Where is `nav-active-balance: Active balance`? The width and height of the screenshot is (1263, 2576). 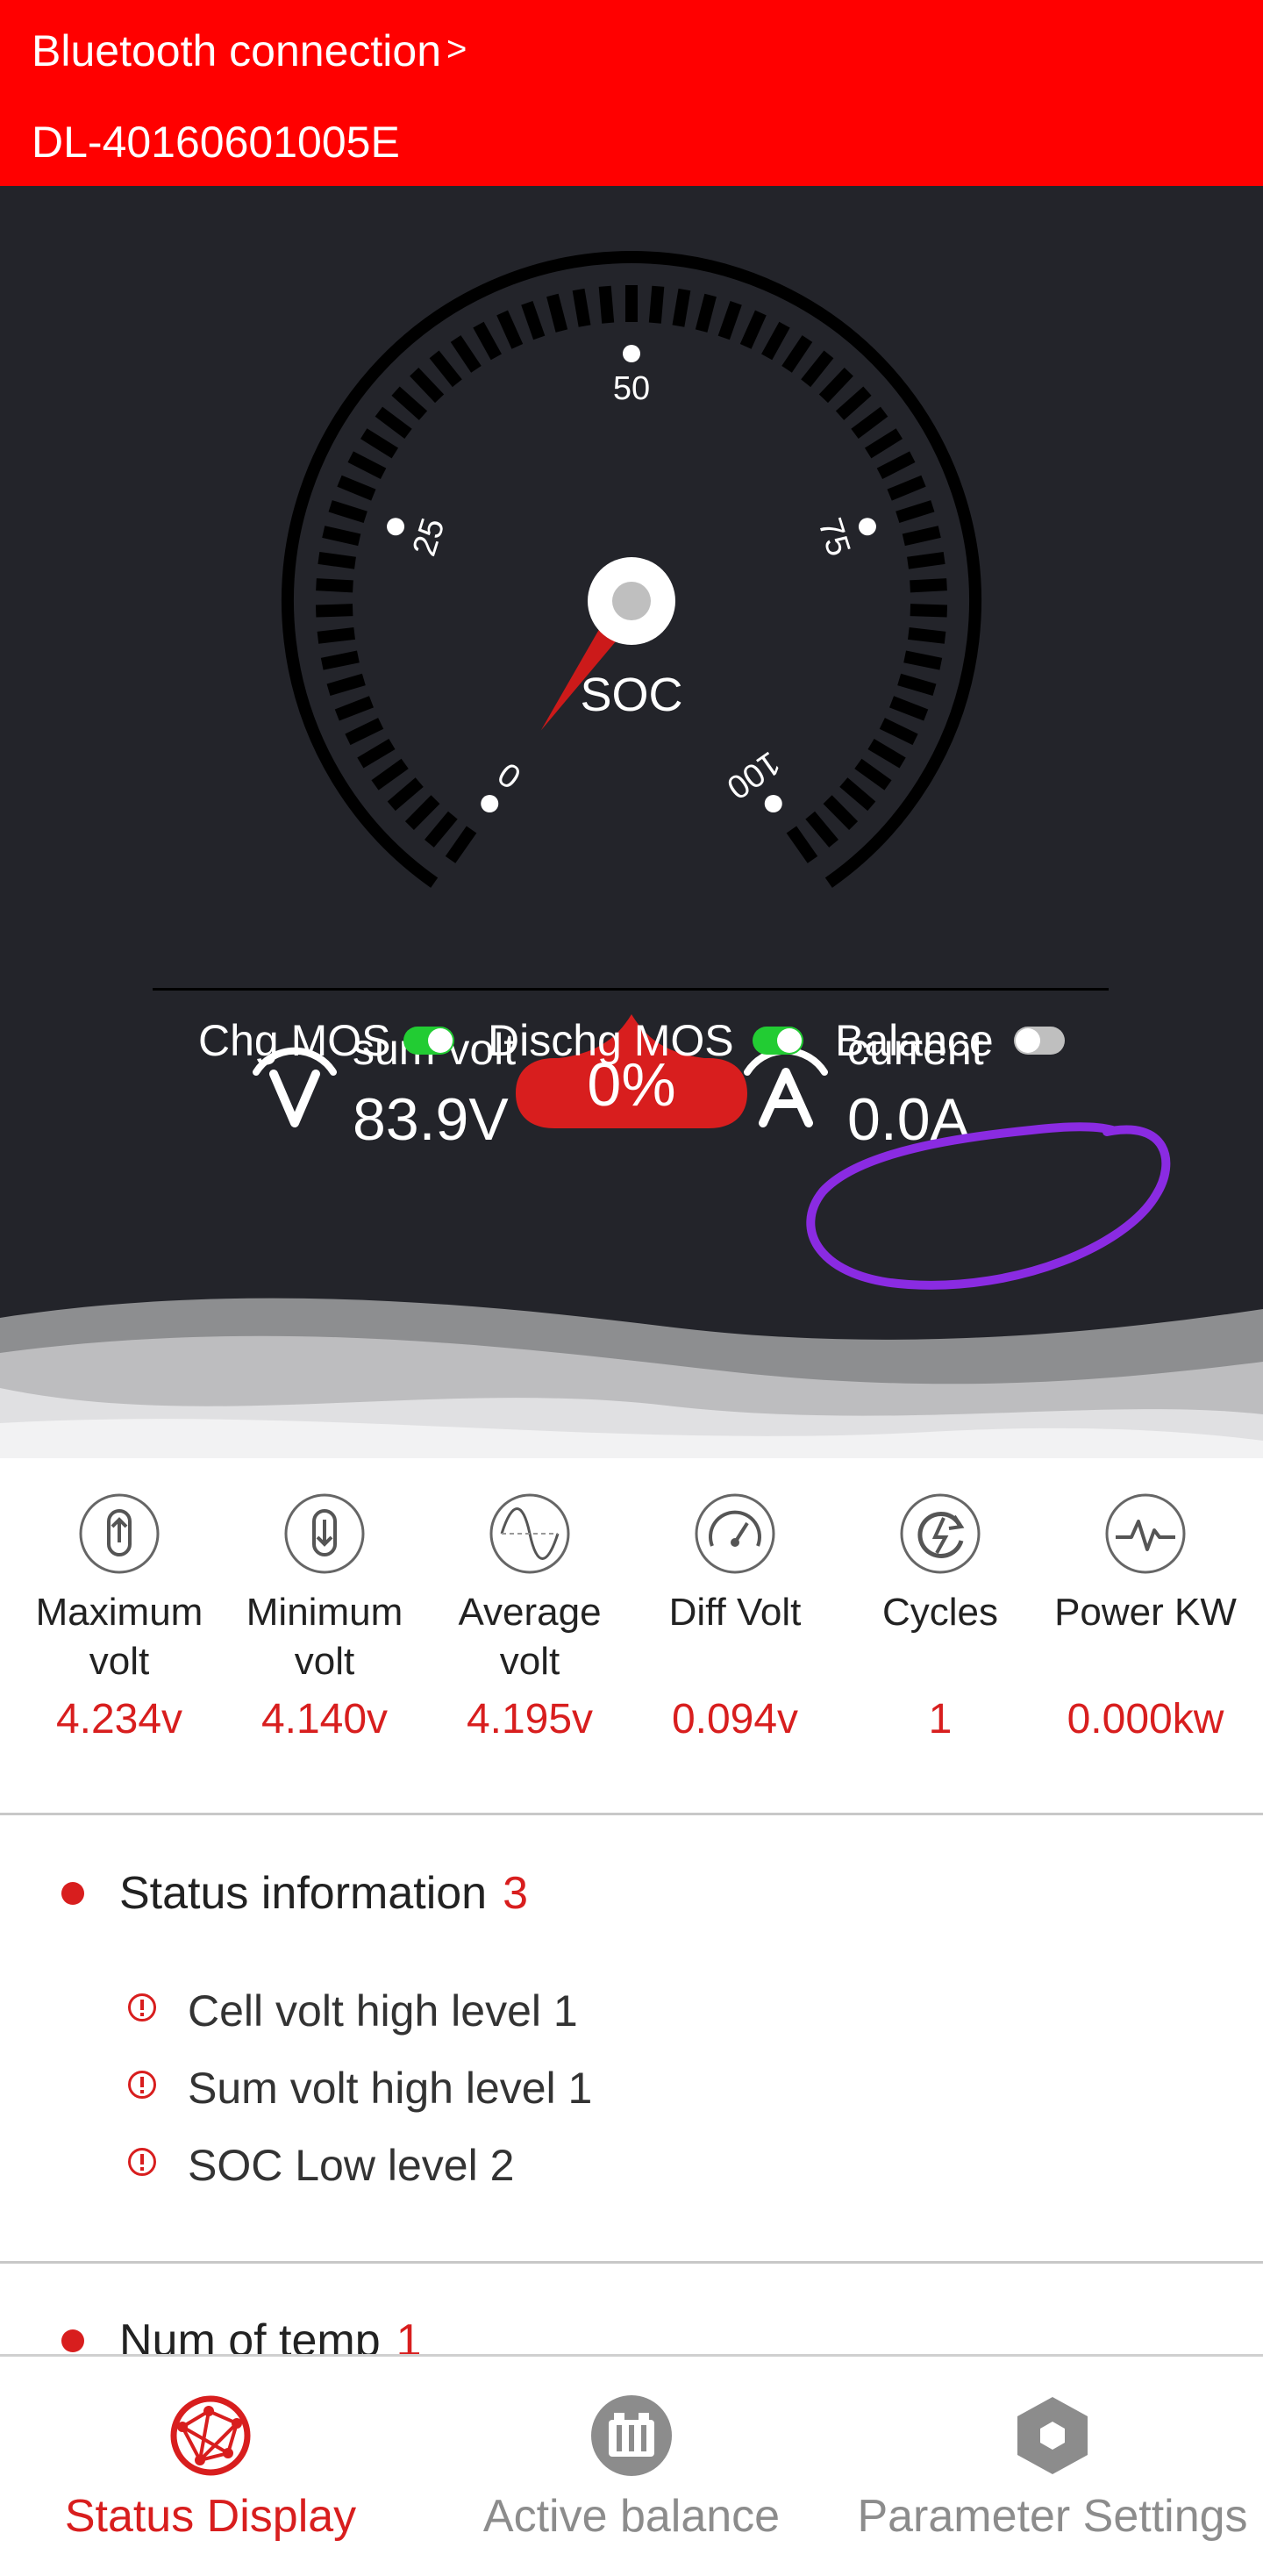 nav-active-balance: Active balance is located at coordinates (631, 2466).